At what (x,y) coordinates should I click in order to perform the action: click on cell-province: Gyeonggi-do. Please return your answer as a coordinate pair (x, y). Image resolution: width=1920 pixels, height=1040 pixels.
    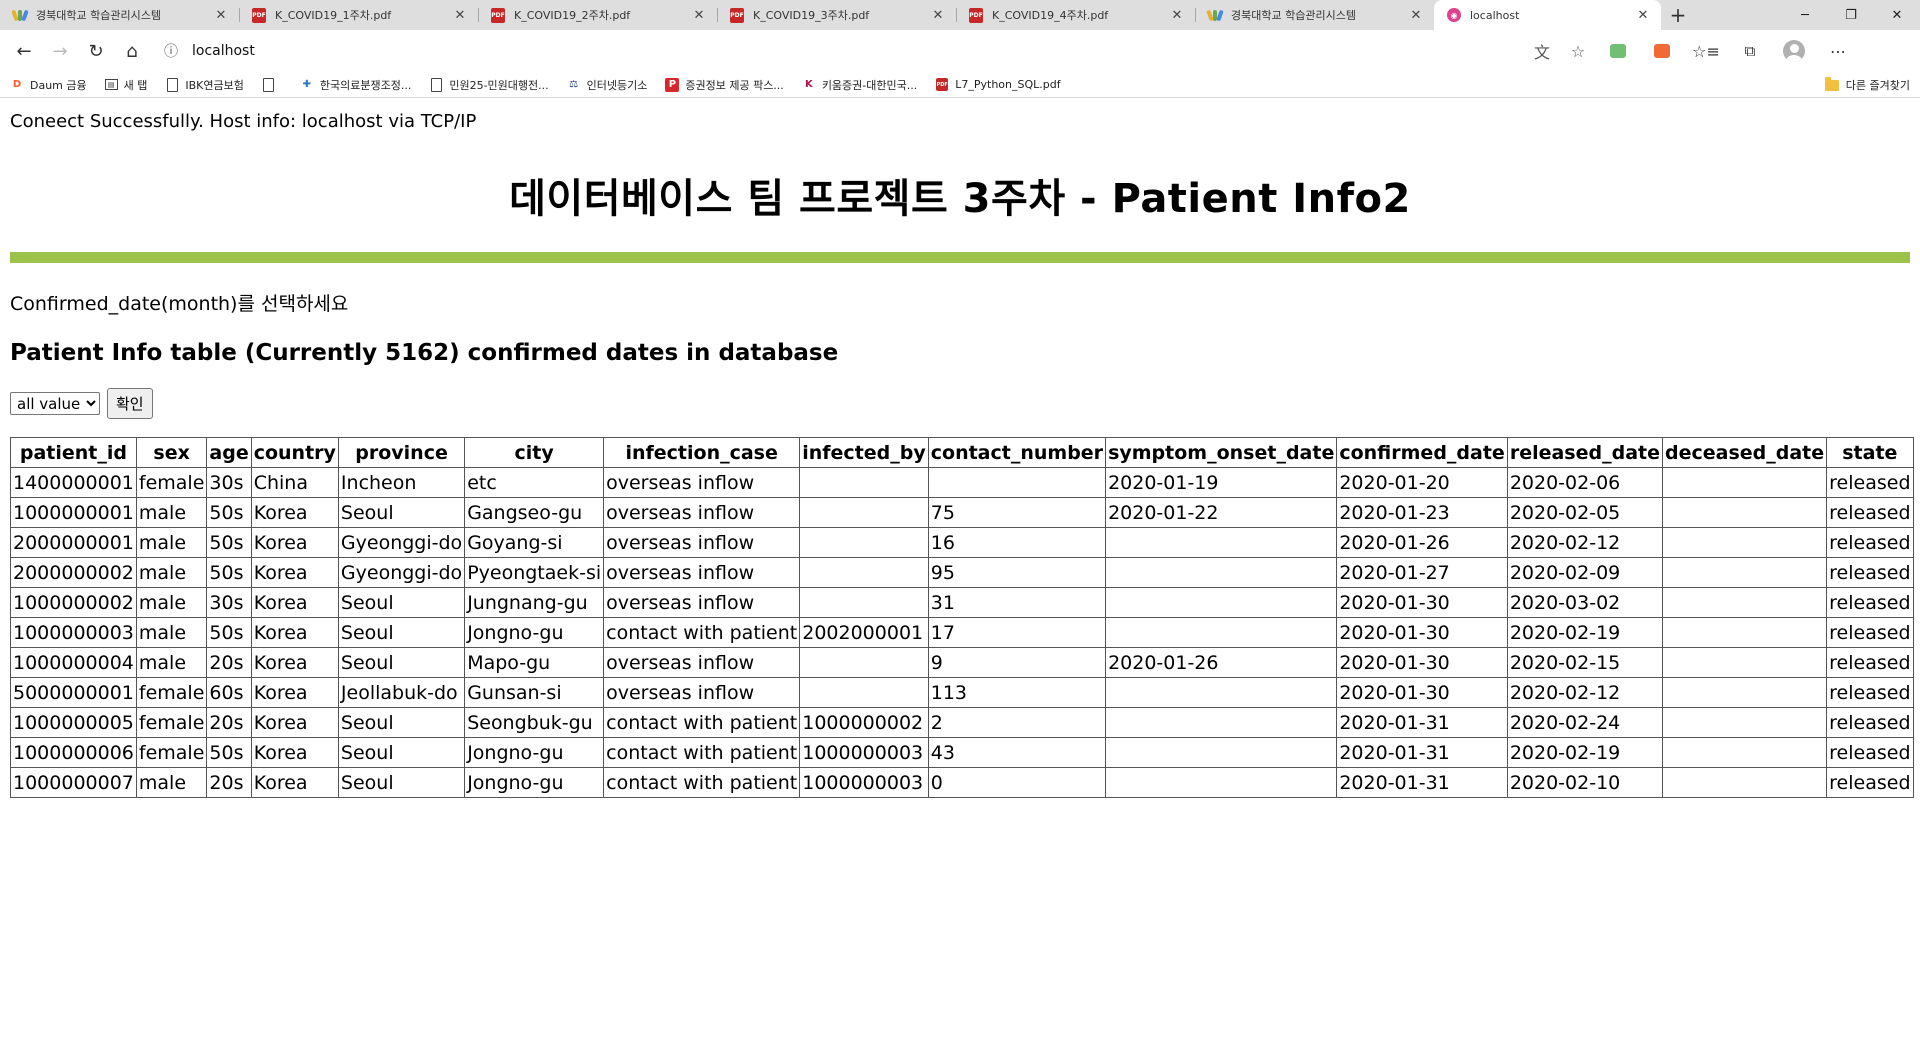
    Looking at the image, I should click on (401, 542).